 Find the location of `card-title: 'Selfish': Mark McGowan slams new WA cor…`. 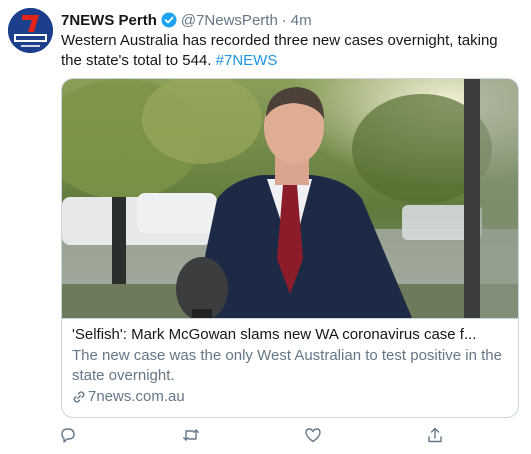

card-title: 'Selfish': Mark McGowan slams new WA cor… is located at coordinates (274, 334).